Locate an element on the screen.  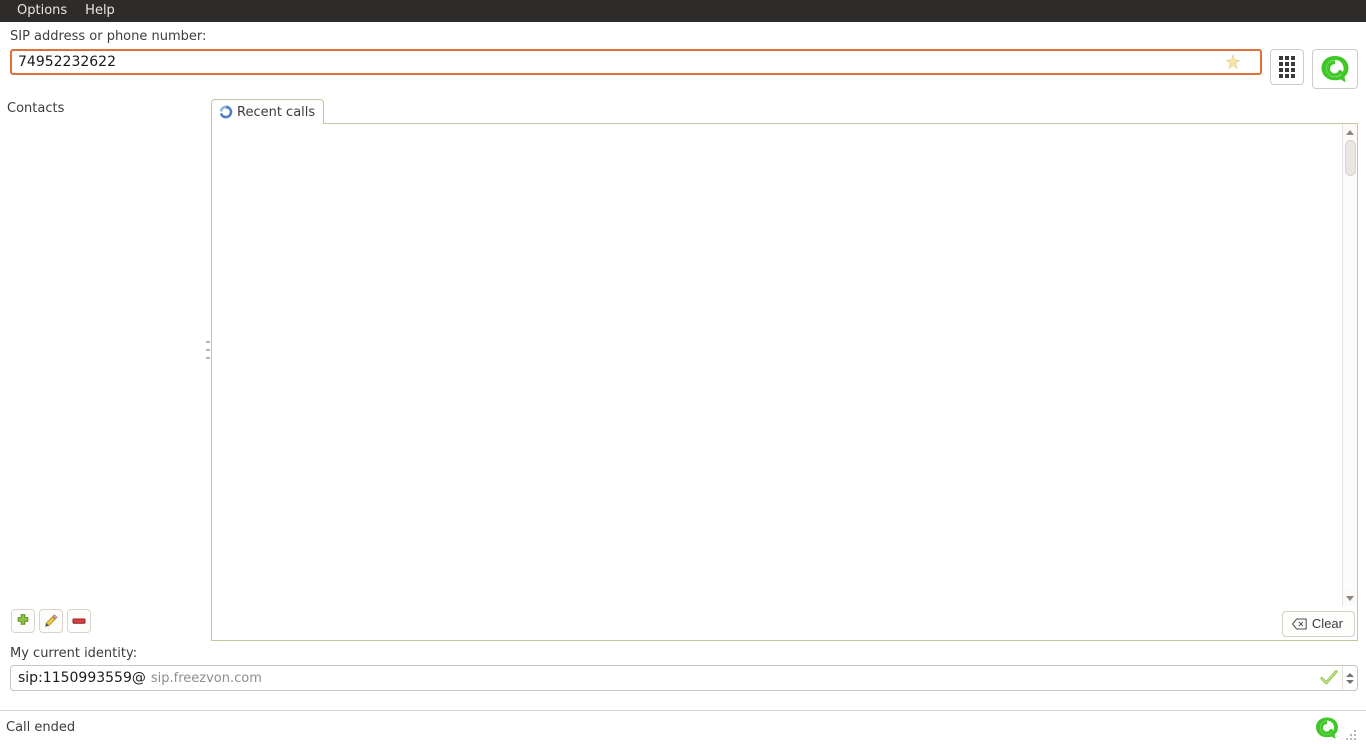
menu-options: Options is located at coordinates (42, 11).